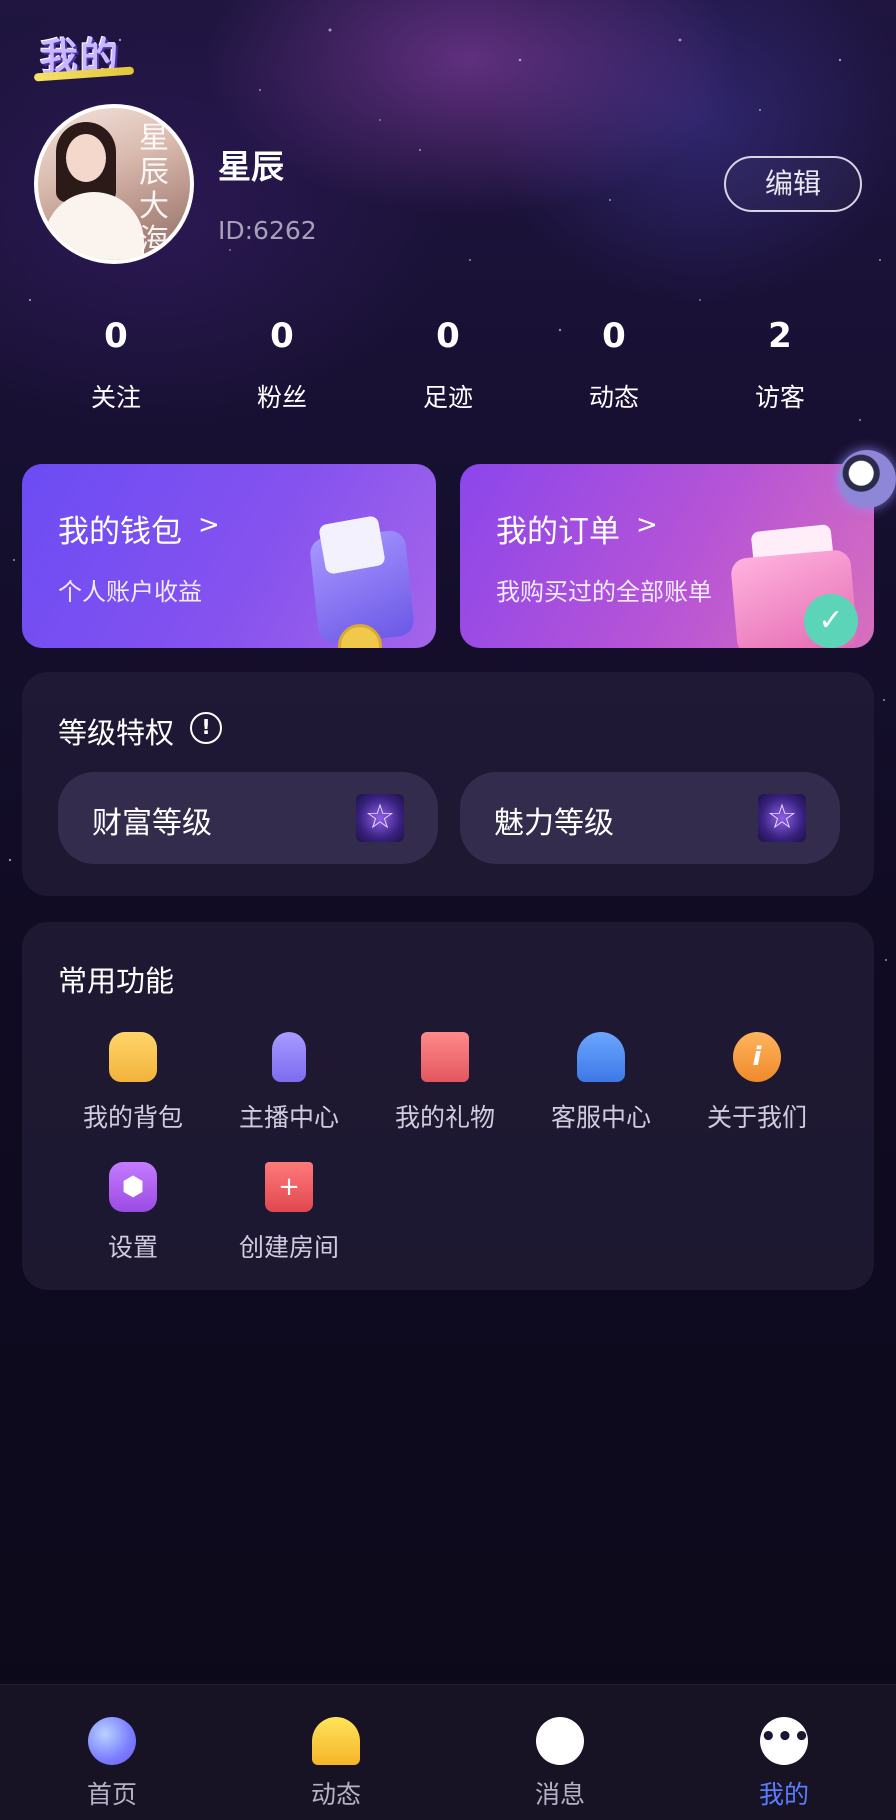 The width and height of the screenshot is (896, 1820). Describe the element at coordinates (94, 226) in the screenshot. I see `avatar-dress` at that location.